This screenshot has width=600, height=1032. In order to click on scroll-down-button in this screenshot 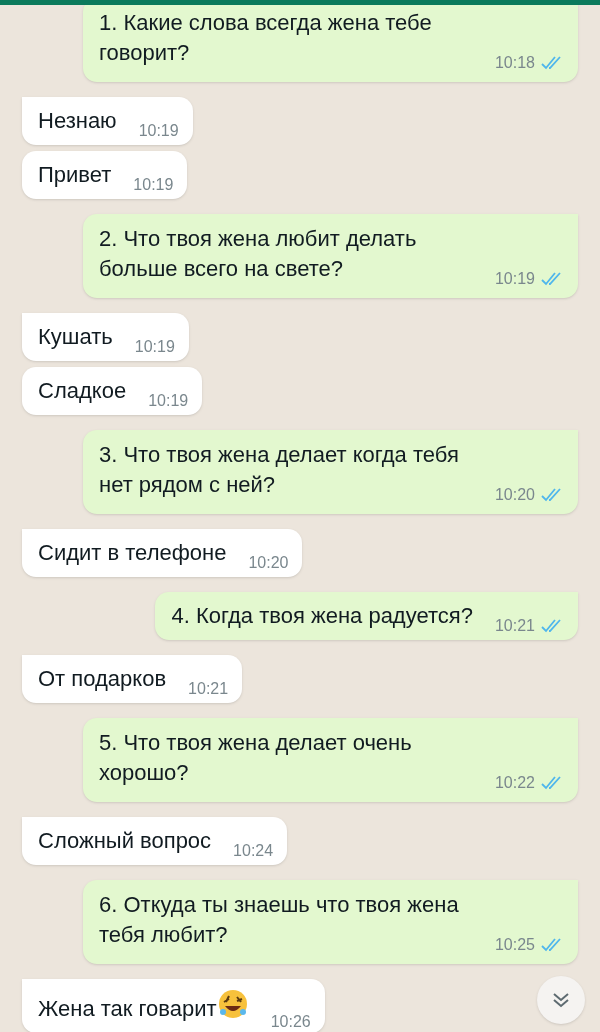, I will do `click(561, 1000)`.